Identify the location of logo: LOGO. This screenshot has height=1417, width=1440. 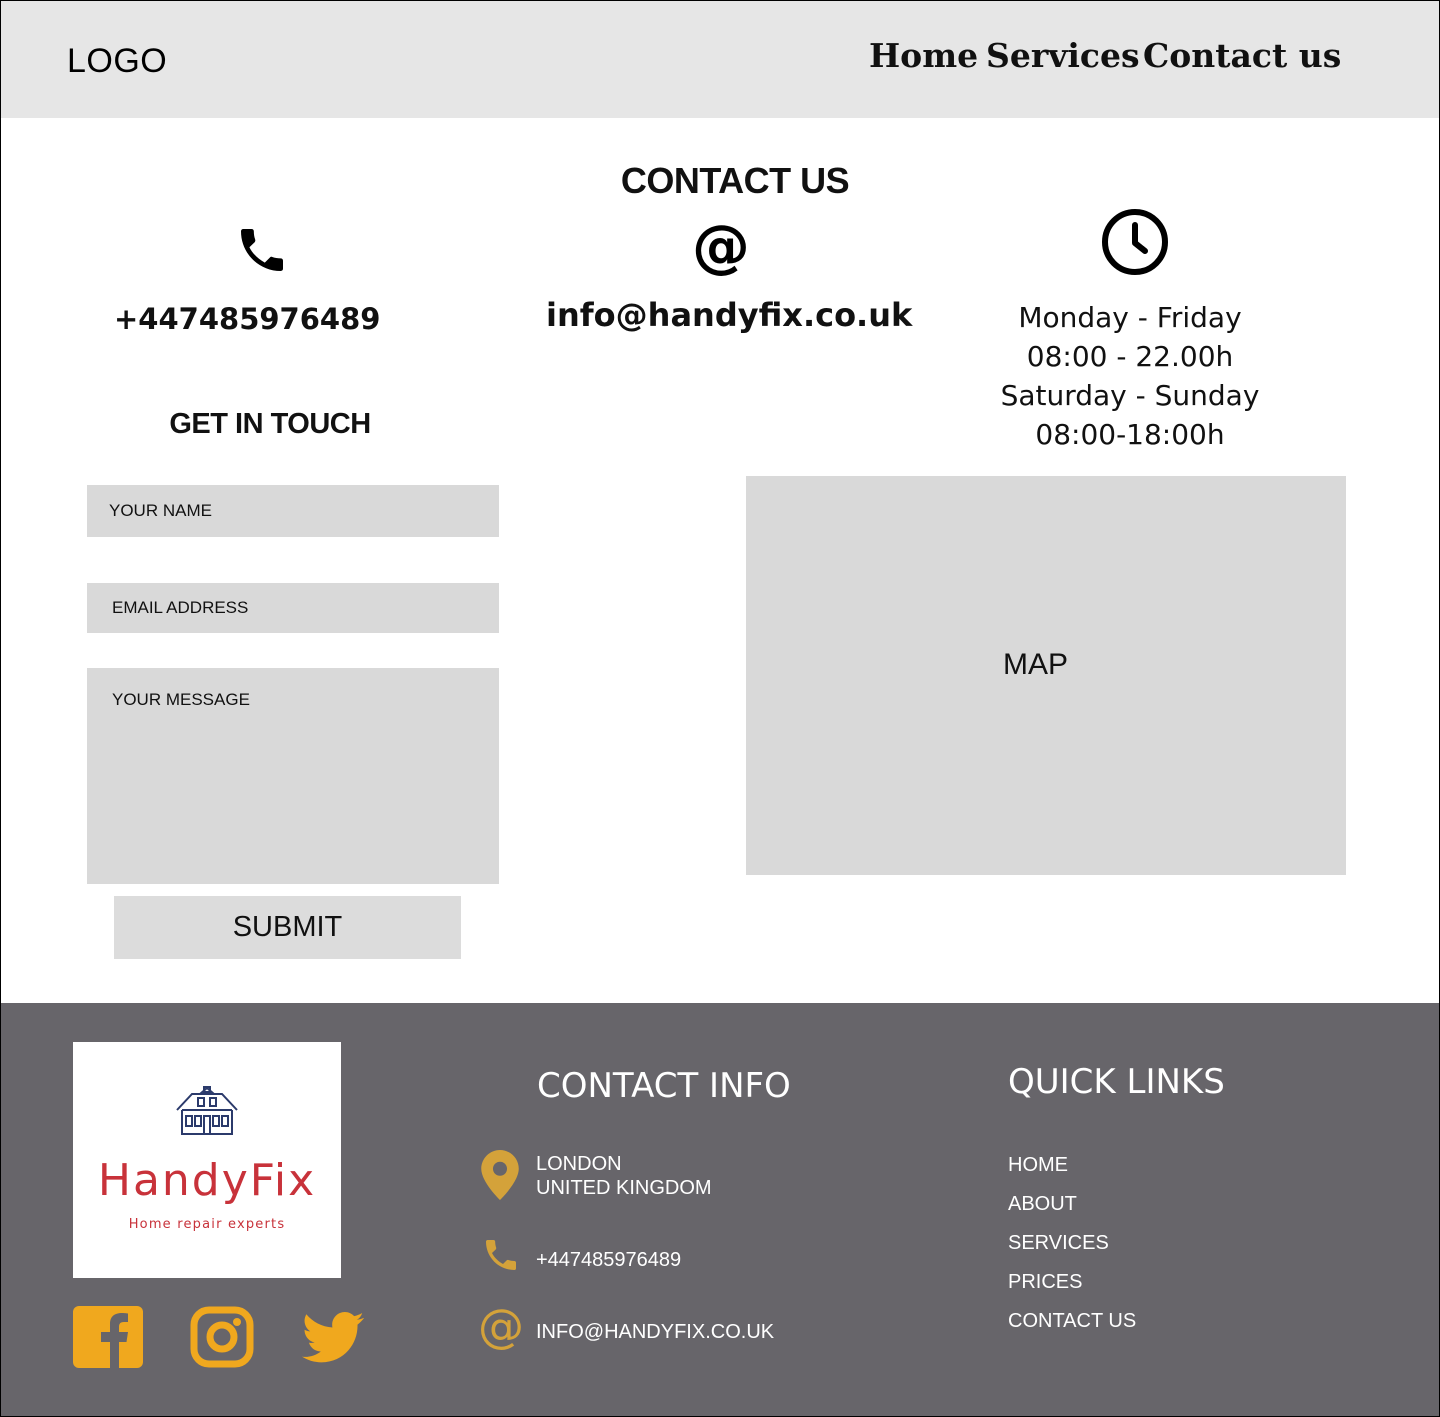
(117, 61).